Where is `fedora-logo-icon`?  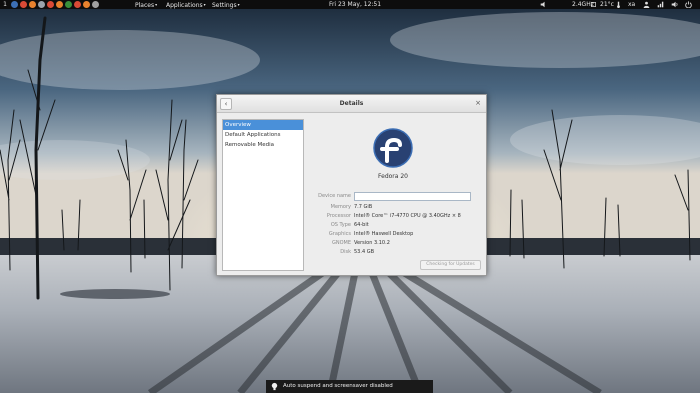 fedora-logo-icon is located at coordinates (393, 148).